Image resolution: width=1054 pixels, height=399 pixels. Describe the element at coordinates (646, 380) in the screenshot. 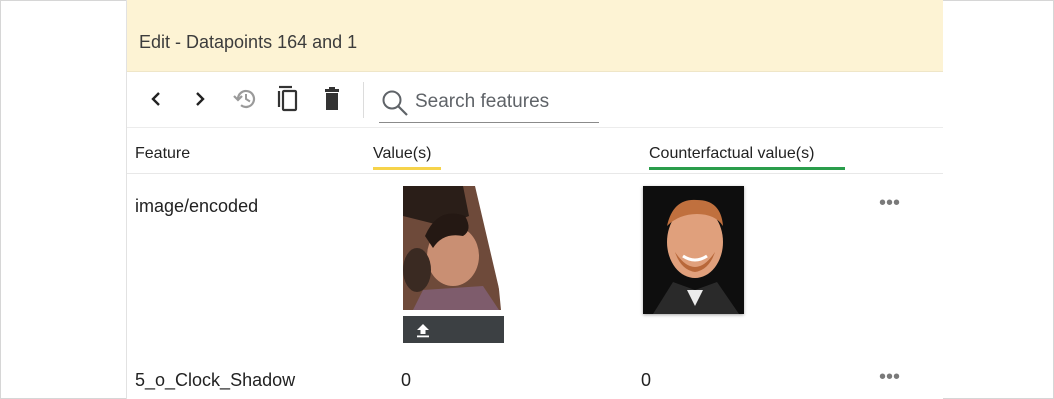

I see `counterfactual-cell: 0` at that location.